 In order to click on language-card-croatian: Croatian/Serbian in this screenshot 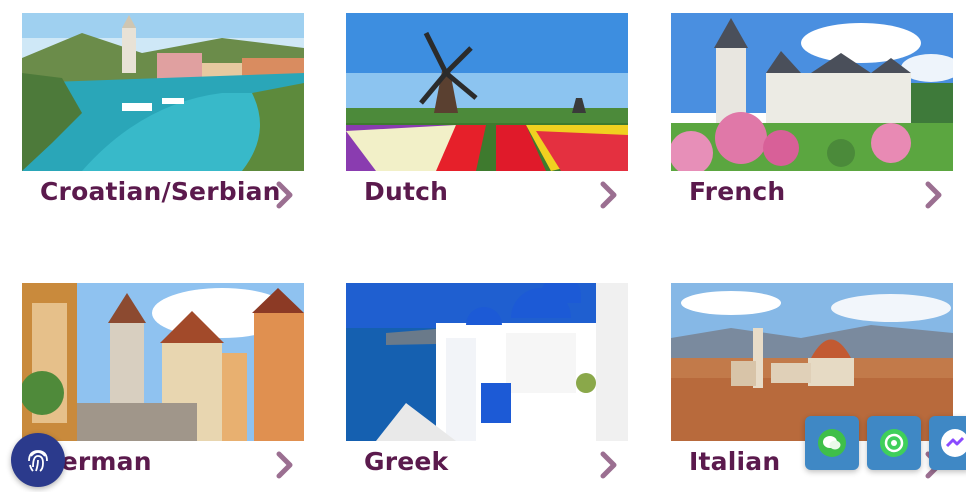, I will do `click(163, 117)`.